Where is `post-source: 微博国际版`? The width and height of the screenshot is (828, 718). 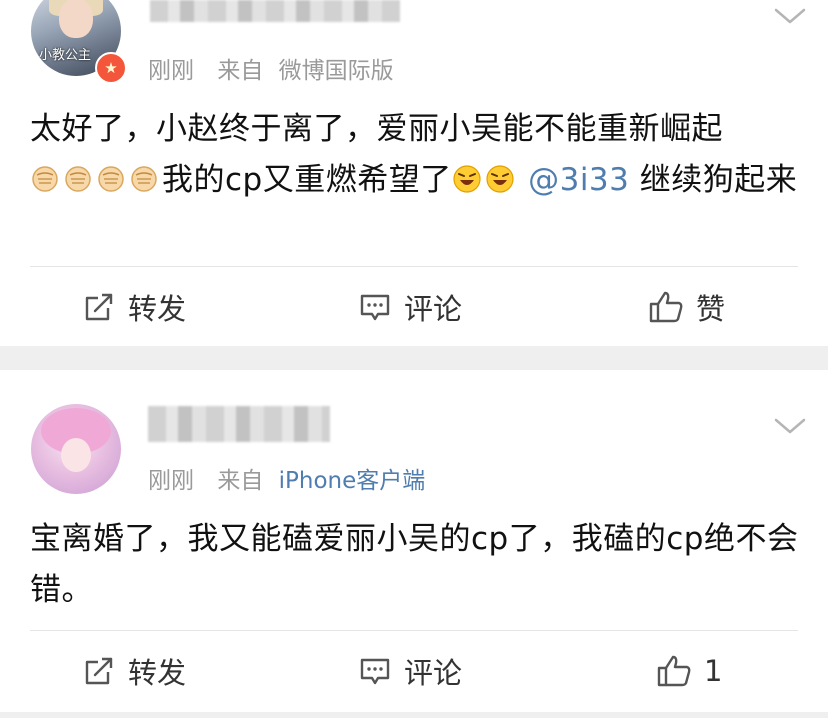 post-source: 微博国际版 is located at coordinates (336, 71).